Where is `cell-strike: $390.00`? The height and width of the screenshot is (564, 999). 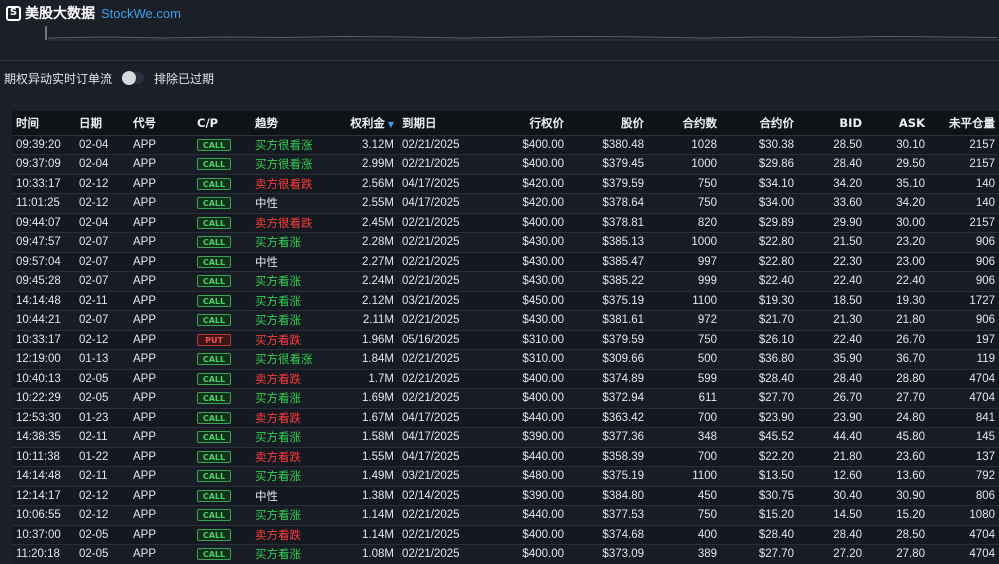
cell-strike: $390.00 is located at coordinates (528, 496).